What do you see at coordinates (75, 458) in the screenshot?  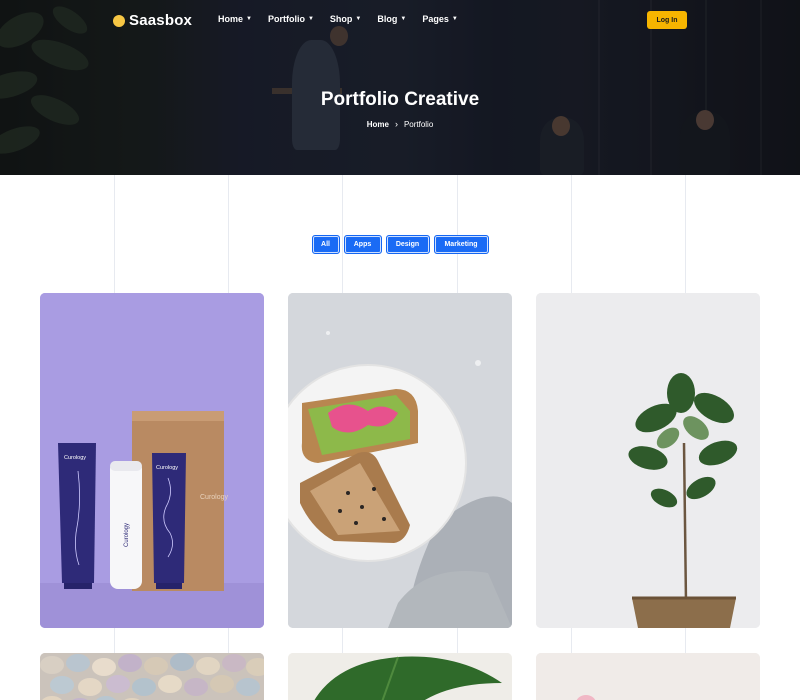 I see `tube-brand-text: Curology` at bounding box center [75, 458].